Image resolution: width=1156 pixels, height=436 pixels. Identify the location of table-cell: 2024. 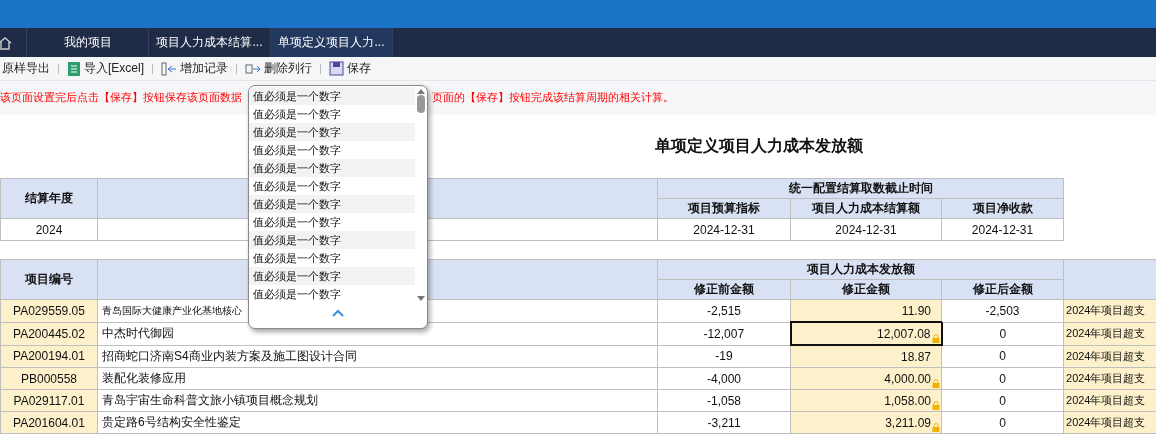
(49, 229).